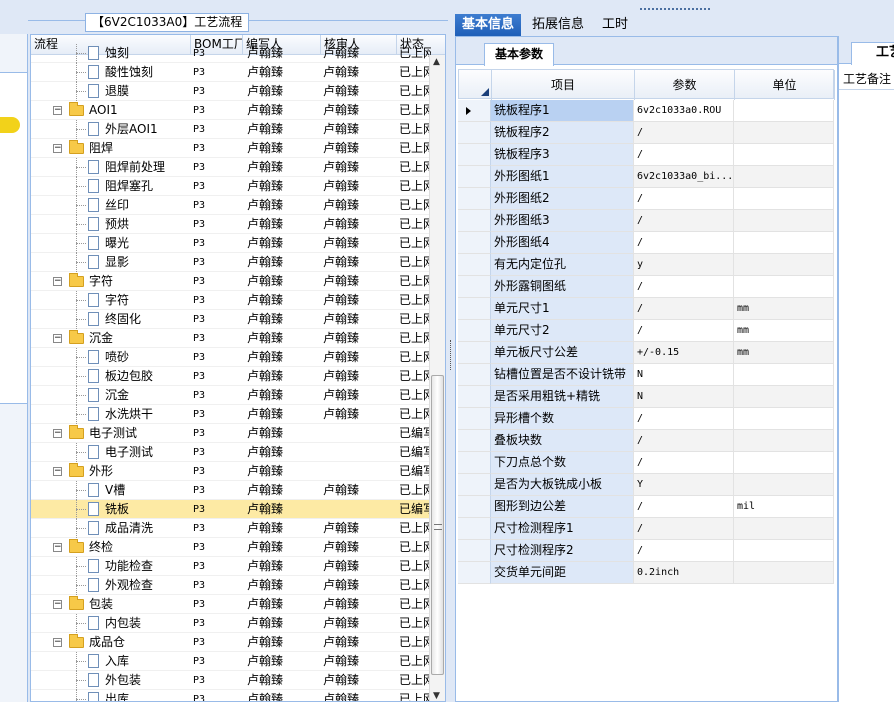 The height and width of the screenshot is (702, 894). I want to click on tab-basic-params: 基本参数, so click(519, 54).